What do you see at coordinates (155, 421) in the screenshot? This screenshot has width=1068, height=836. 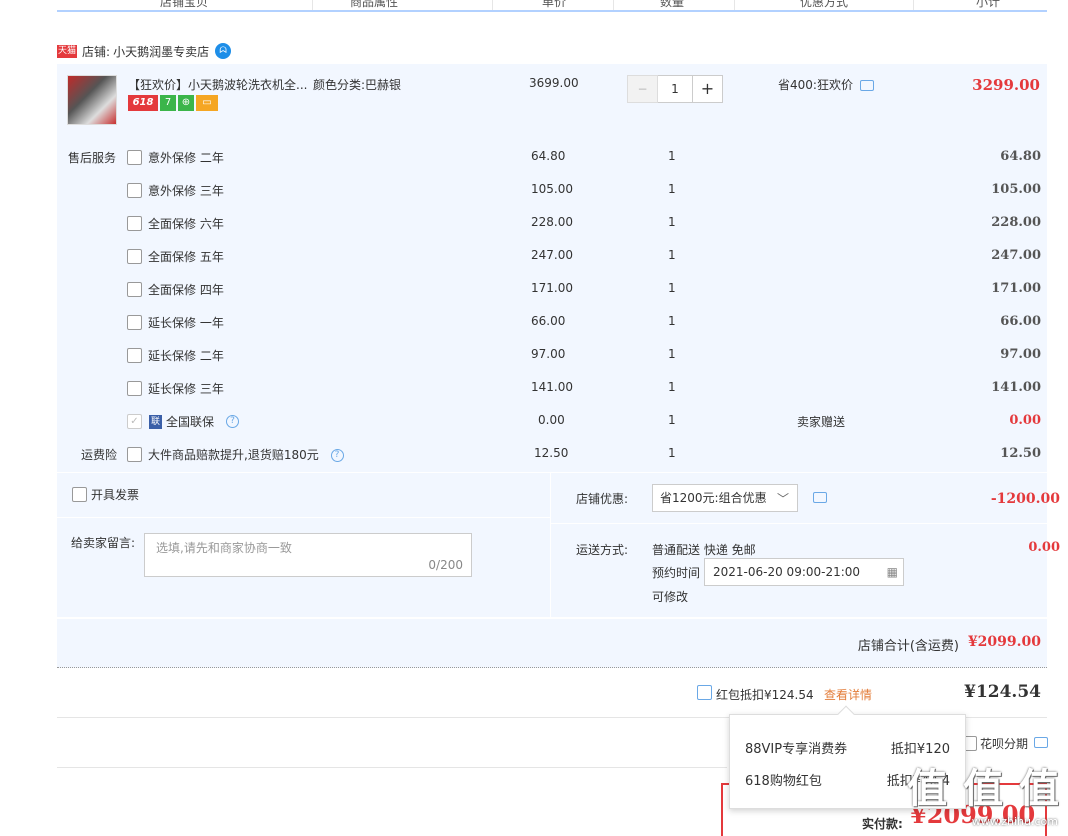 I see `lianbao-icon: 联` at bounding box center [155, 421].